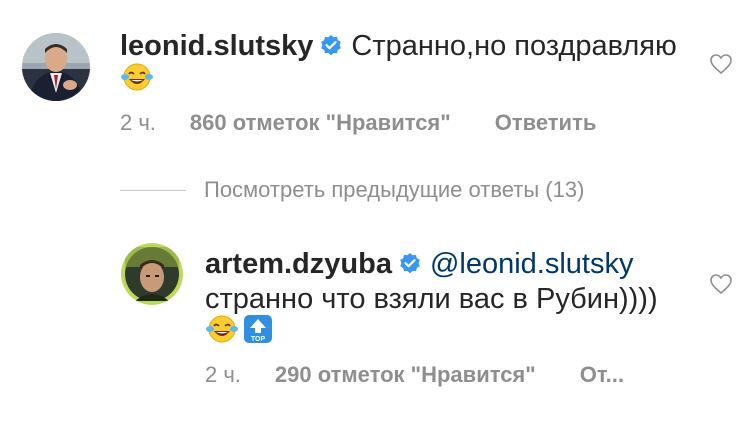  I want to click on comment-emoji-row, so click(137, 81).